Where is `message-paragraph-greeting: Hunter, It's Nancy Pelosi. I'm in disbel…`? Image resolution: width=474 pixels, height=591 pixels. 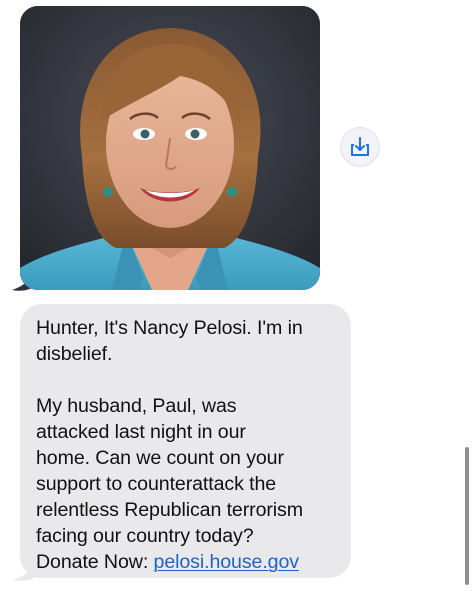 message-paragraph-greeting: Hunter, It's Nancy Pelosi. I'm in disbel… is located at coordinates (169, 341).